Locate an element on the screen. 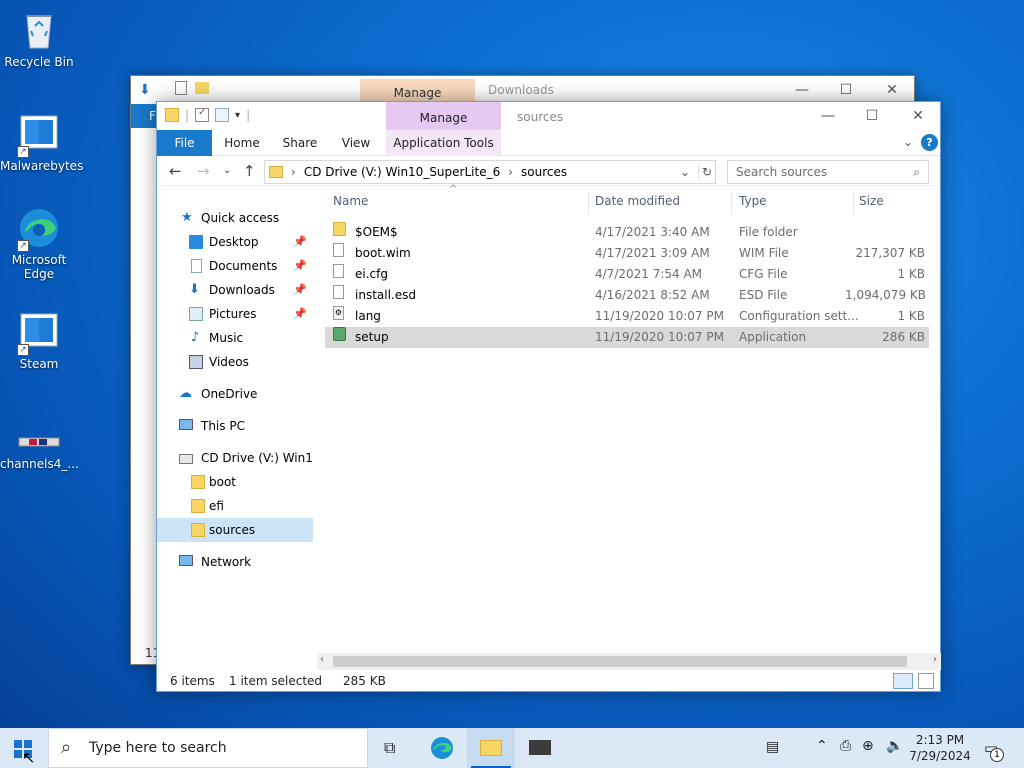 This screenshot has width=1024, height=768. file-size: 1,094,079 KB is located at coordinates (885, 295).